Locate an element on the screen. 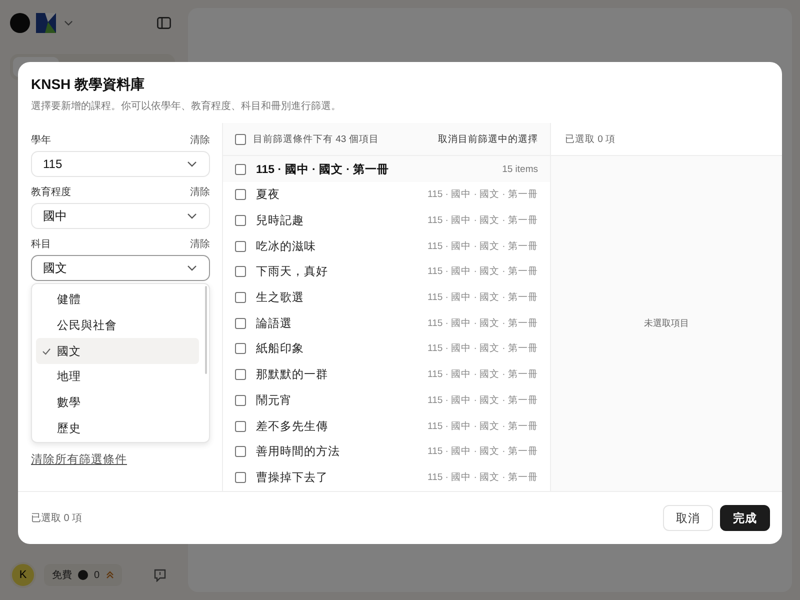  double-chevron-up-icon is located at coordinates (110, 575).